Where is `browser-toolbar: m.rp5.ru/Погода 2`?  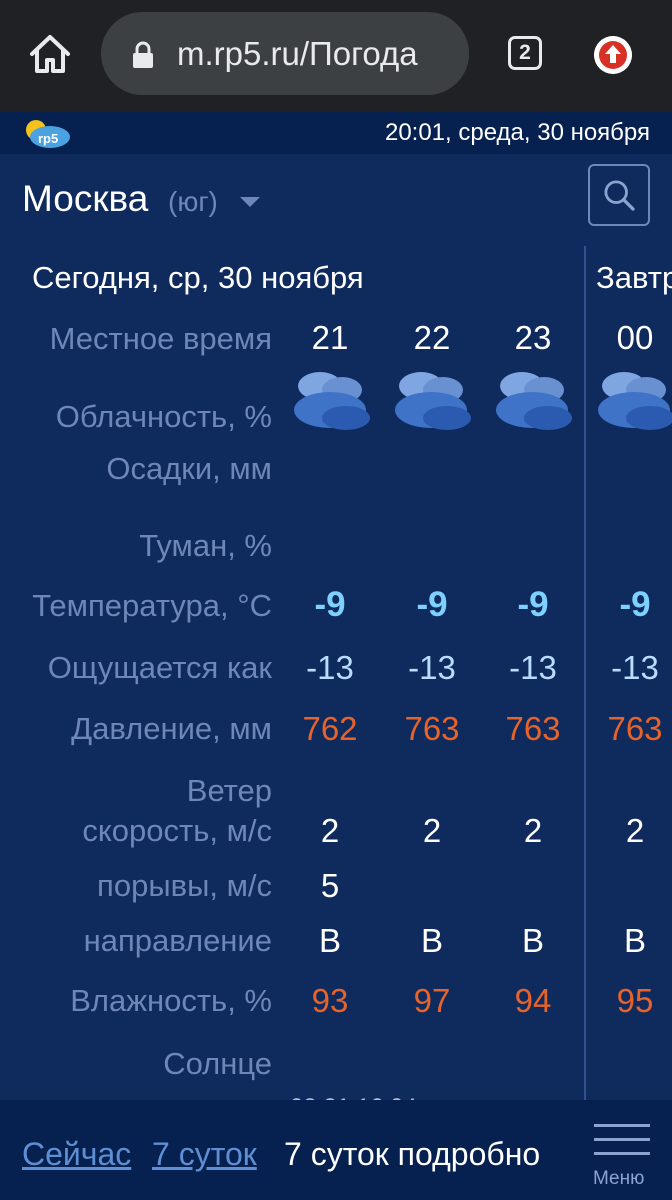 browser-toolbar: m.rp5.ru/Погода 2 is located at coordinates (336, 56).